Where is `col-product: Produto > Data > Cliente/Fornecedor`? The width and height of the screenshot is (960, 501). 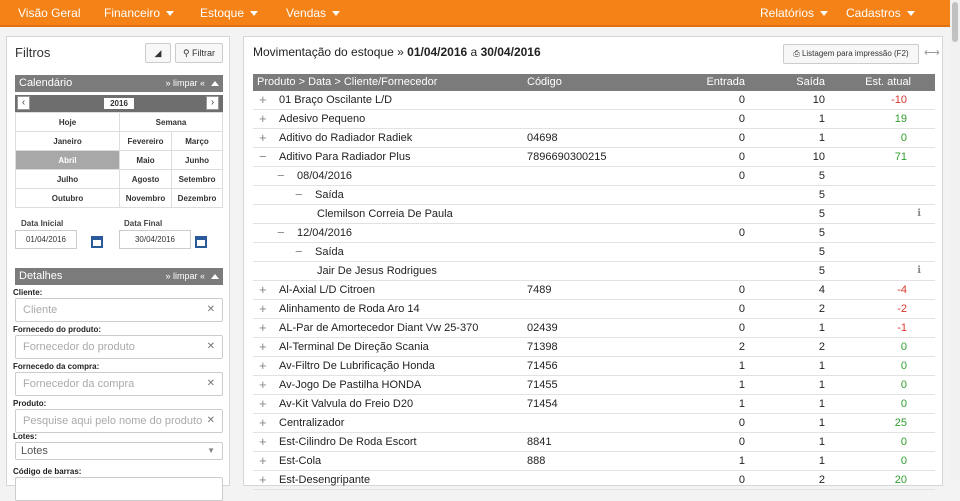
col-product: Produto > Data > Cliente/Fornecedor is located at coordinates (347, 82).